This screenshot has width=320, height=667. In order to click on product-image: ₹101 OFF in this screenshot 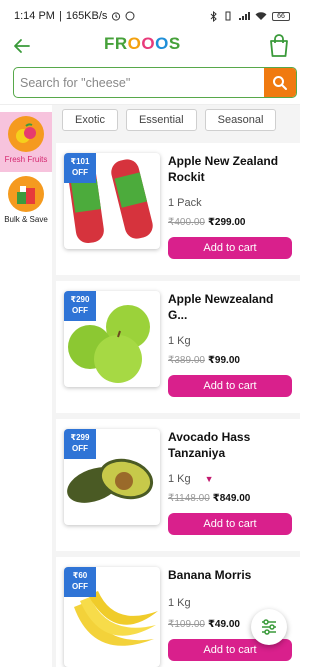, I will do `click(112, 201)`.